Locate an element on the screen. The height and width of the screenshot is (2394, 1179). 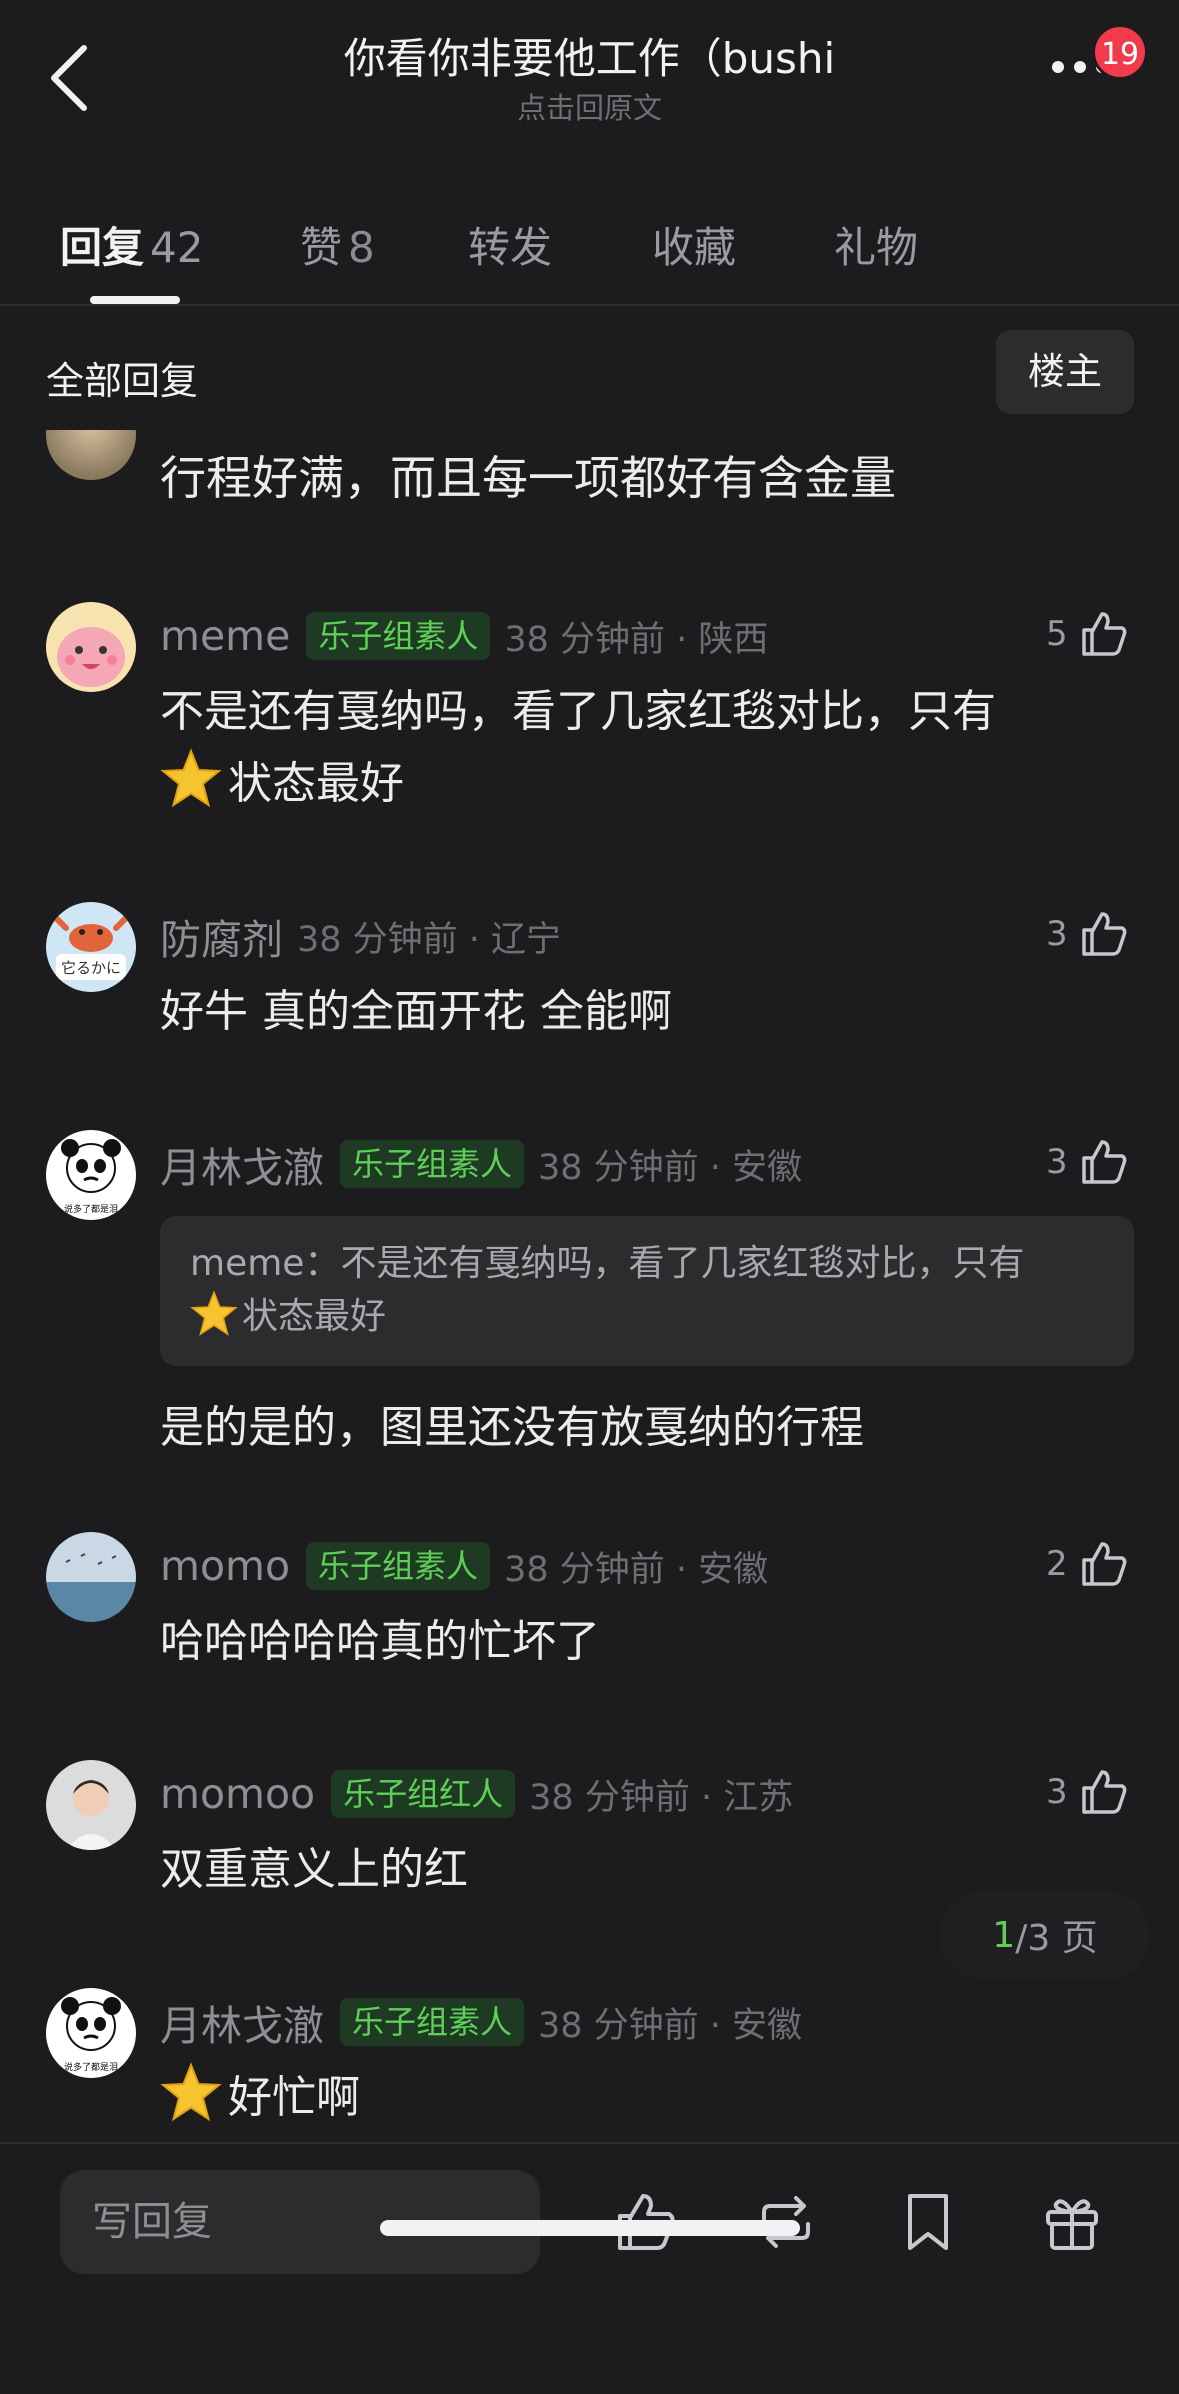
comment-text: 行程好满，而且每一项都好有含金量 is located at coordinates (528, 478).